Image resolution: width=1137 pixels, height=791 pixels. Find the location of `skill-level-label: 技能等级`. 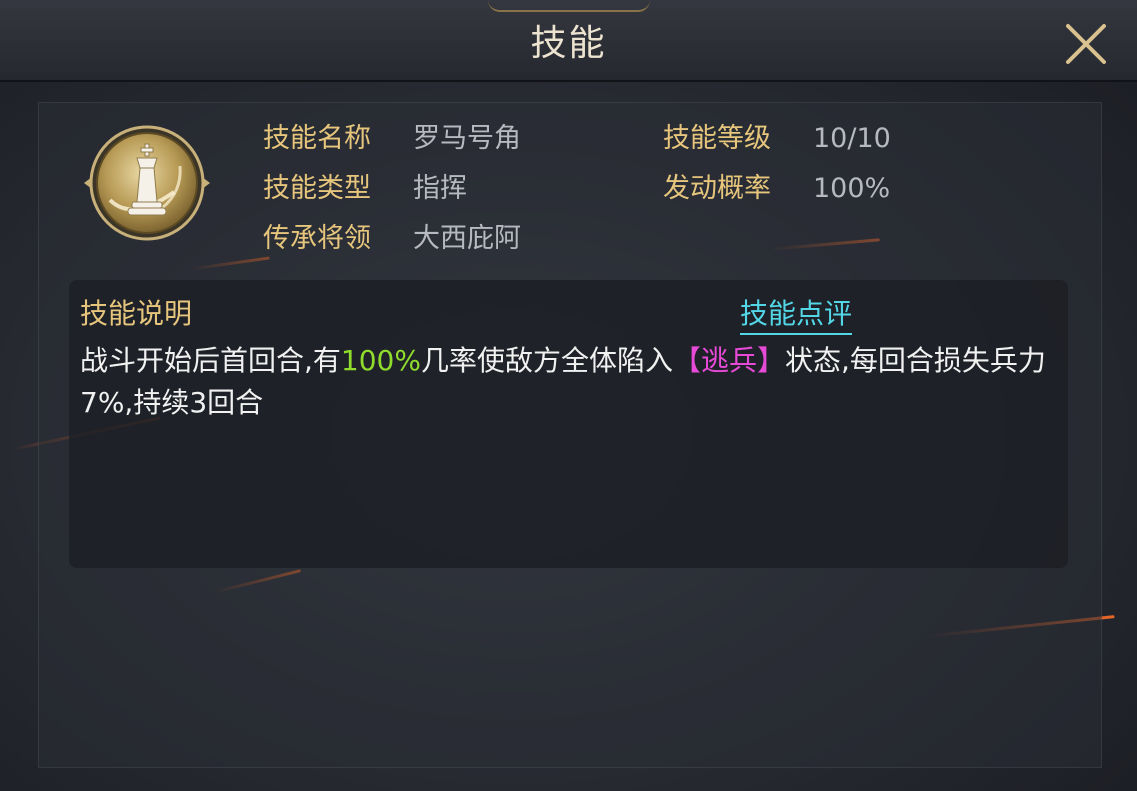

skill-level-label: 技能等级 is located at coordinates (717, 138).